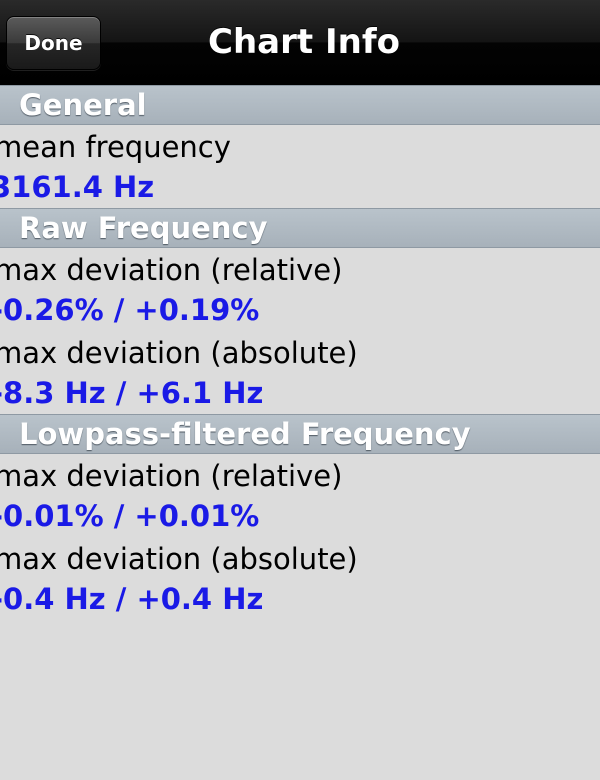  What do you see at coordinates (300, 228) in the screenshot?
I see `section-header-raw-frequency: Raw Frequency` at bounding box center [300, 228].